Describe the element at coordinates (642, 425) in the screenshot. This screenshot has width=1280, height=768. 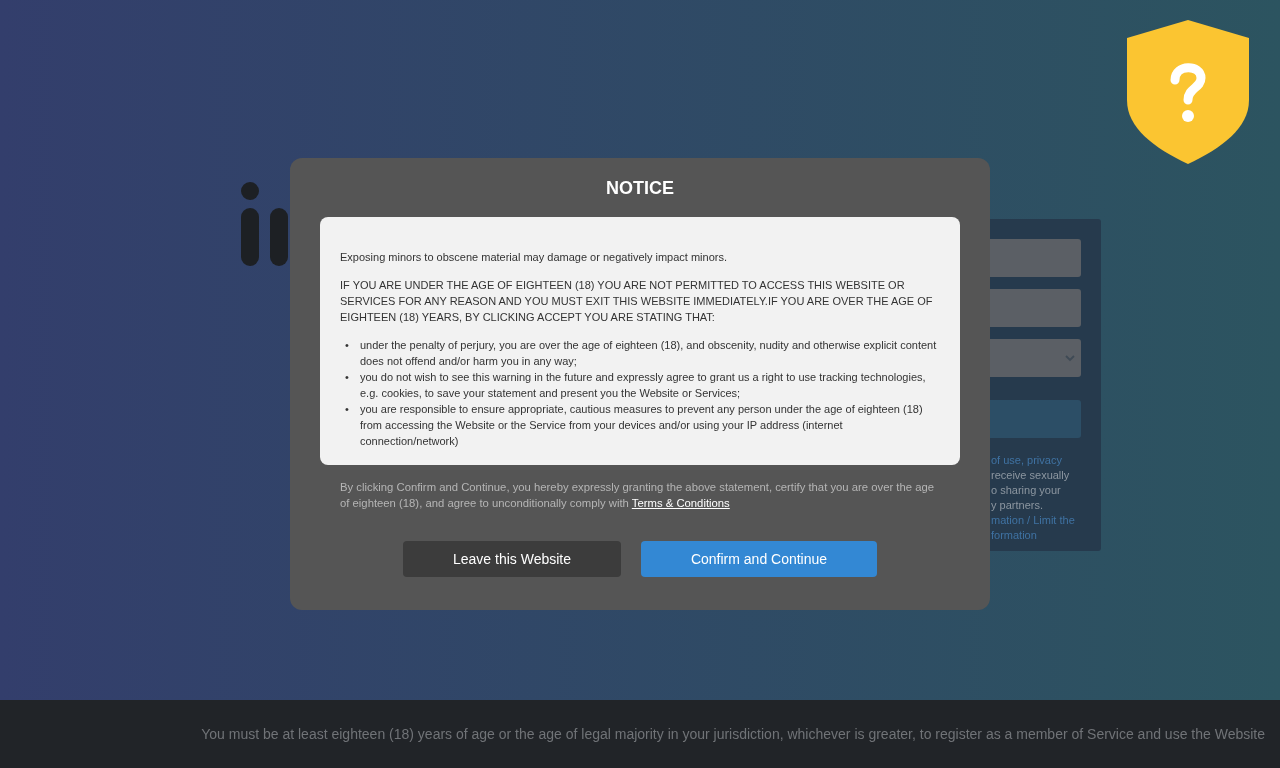
I see `statement-item: you are responsible to ensure appropriate, cautious measures to prevent any person under the age of eighteen (18) from accessing the Website or the Service from your devices and/or using your IP address (internet connection/network)` at that location.